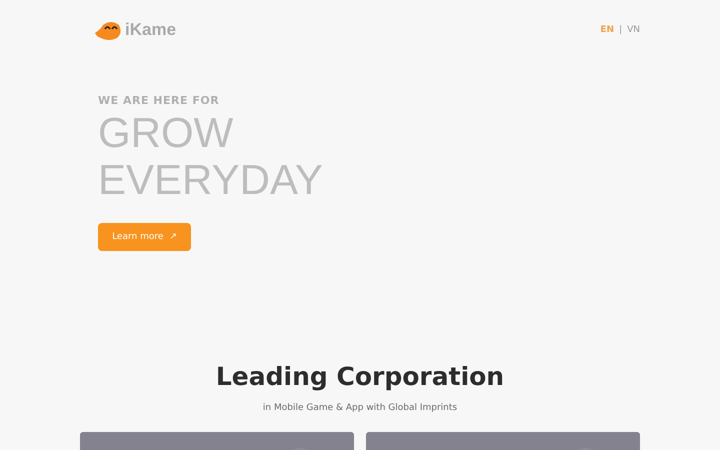  I want to click on hero-eyebrow: WE ARE HERE FOR, so click(159, 100).